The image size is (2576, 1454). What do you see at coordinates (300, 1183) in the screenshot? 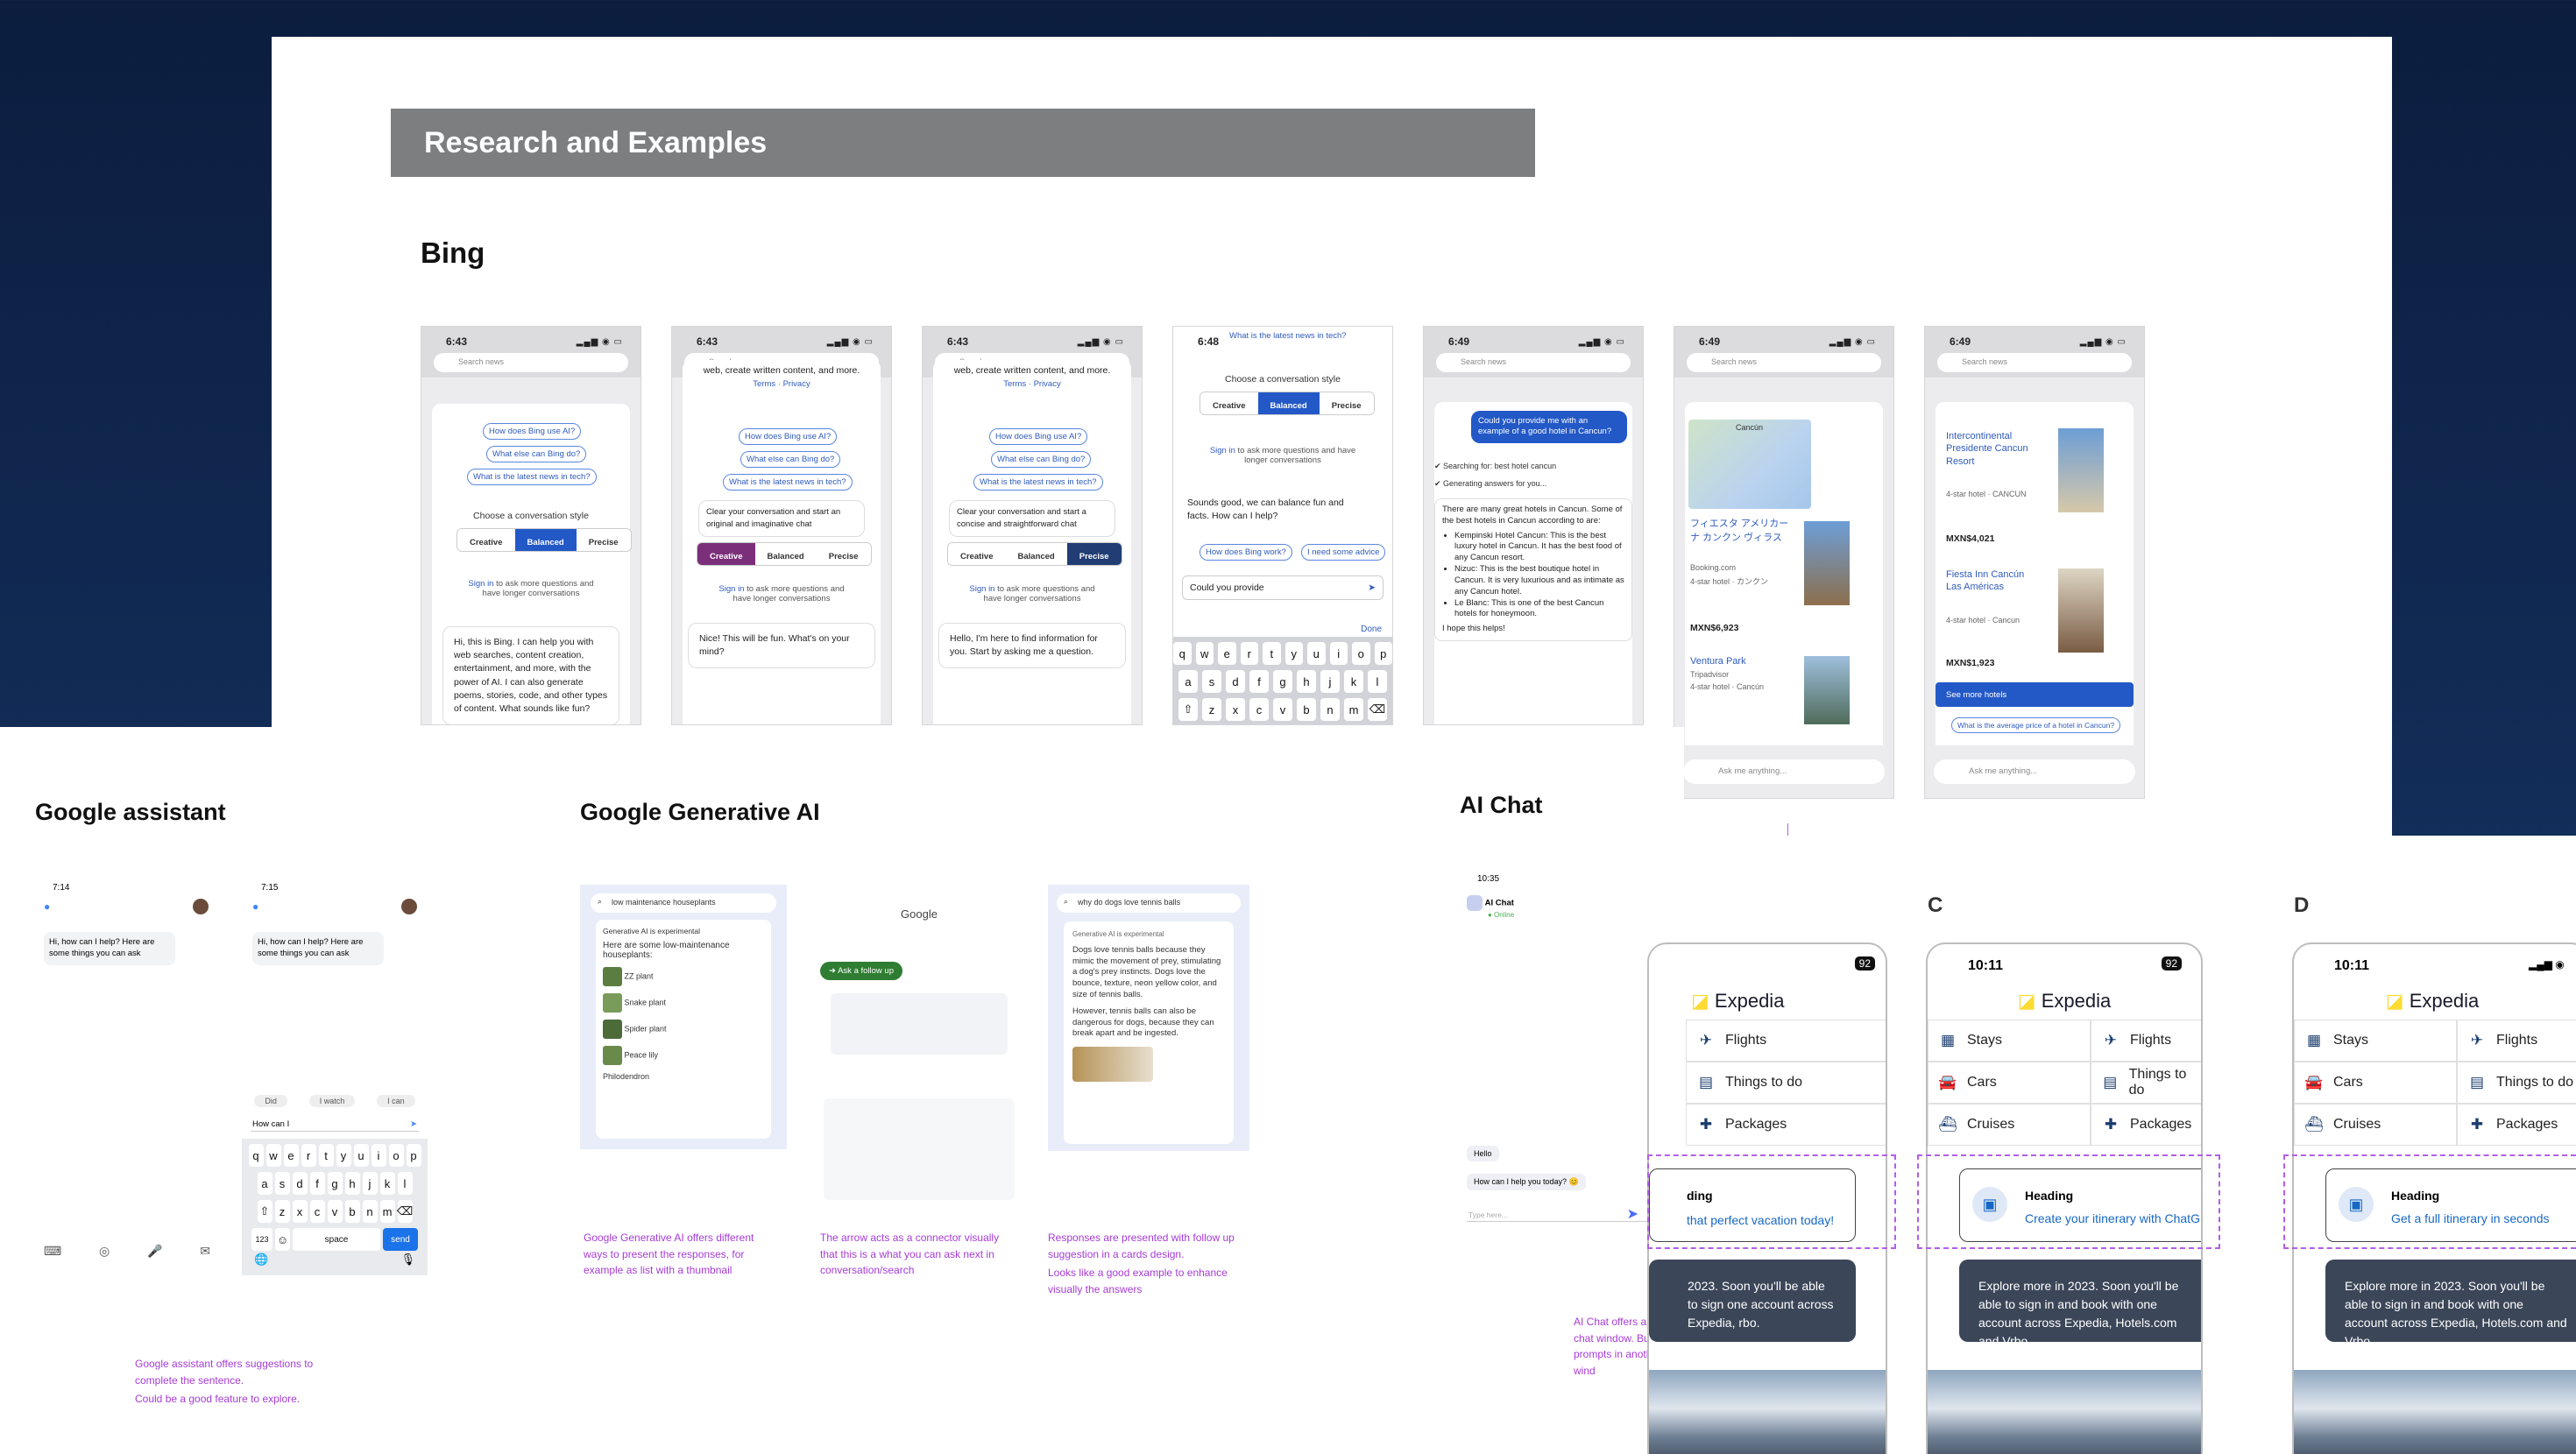
I see `key: d` at bounding box center [300, 1183].